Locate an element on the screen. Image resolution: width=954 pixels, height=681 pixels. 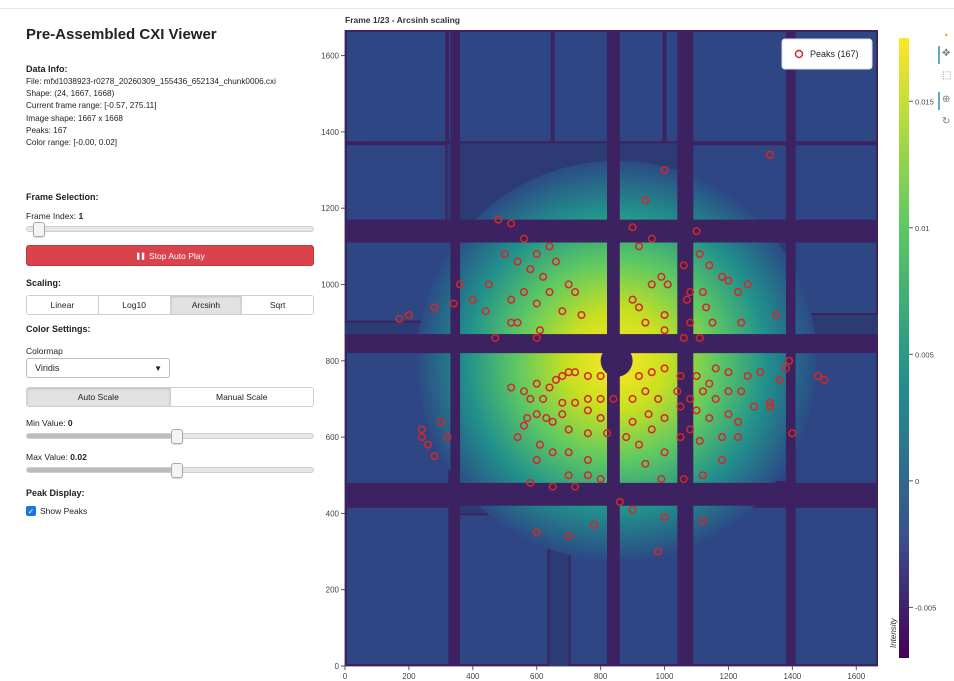
manual-scale-button: Manual Scale is located at coordinates (241, 397).